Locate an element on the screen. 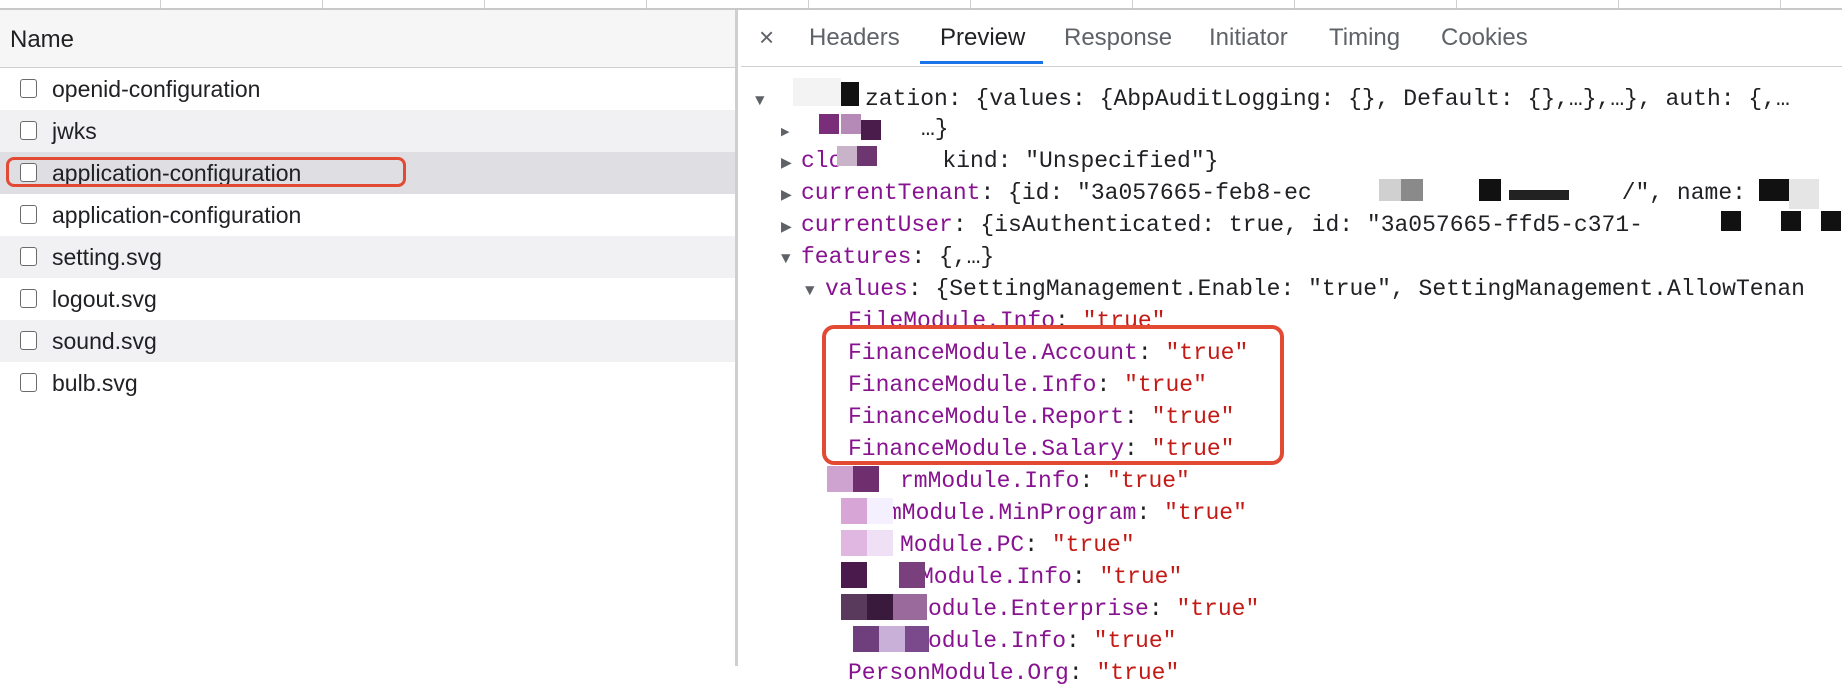 This screenshot has height=688, width=1842. feature-entry: mModule.MinProgram: "true" is located at coordinates (1067, 513).